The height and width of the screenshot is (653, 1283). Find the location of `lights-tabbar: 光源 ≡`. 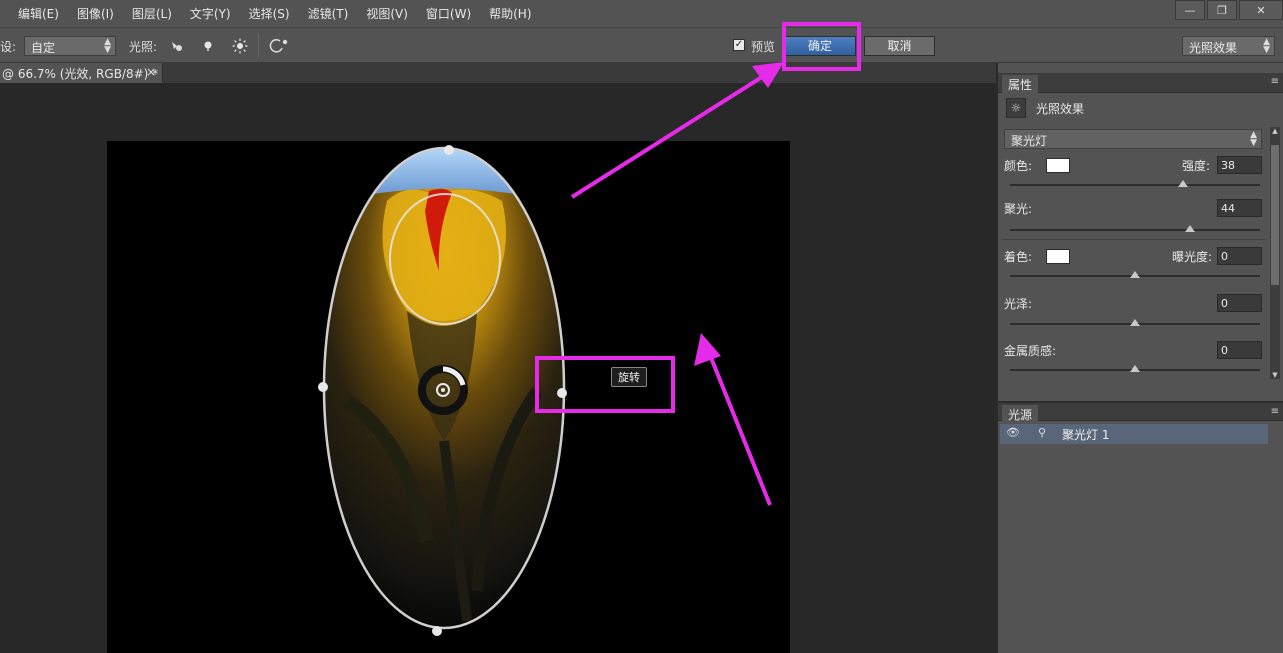

lights-tabbar: 光源 ≡ is located at coordinates (1140, 412).